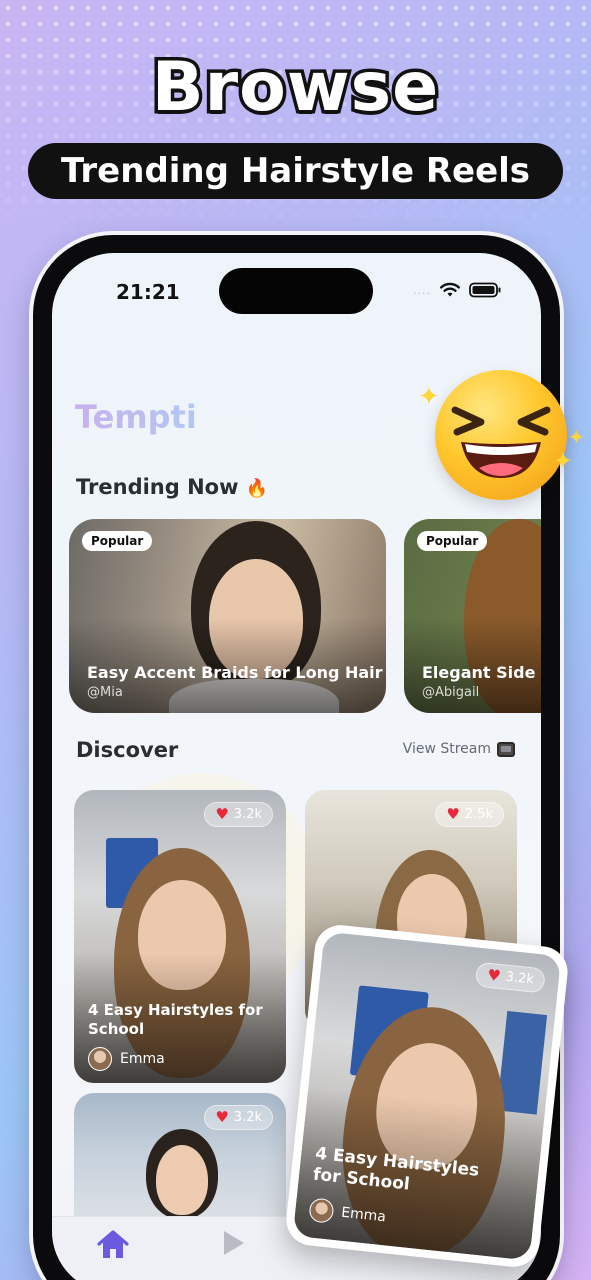  What do you see at coordinates (296, 291) in the screenshot?
I see `dynamic-island` at bounding box center [296, 291].